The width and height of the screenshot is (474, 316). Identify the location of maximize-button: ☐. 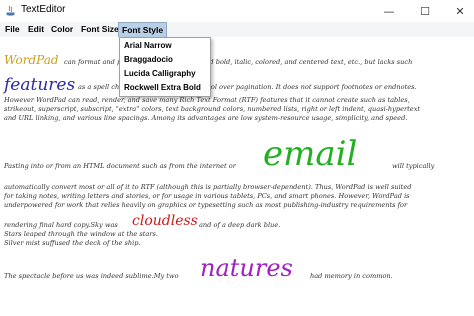
(425, 11).